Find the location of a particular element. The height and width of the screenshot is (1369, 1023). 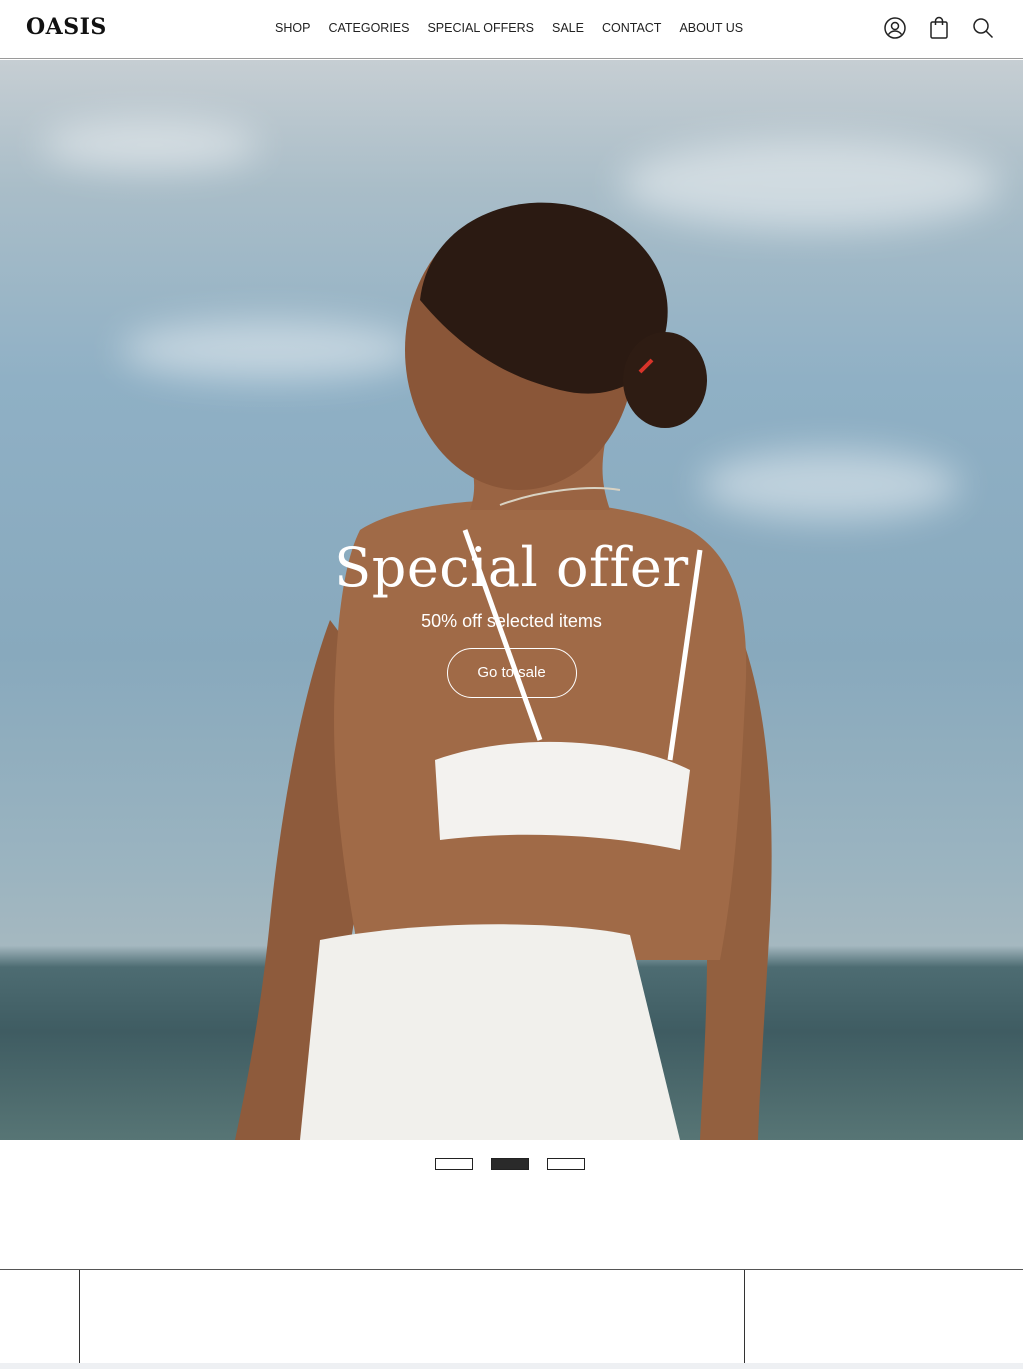

hero-title: Special offer is located at coordinates (511, 567).